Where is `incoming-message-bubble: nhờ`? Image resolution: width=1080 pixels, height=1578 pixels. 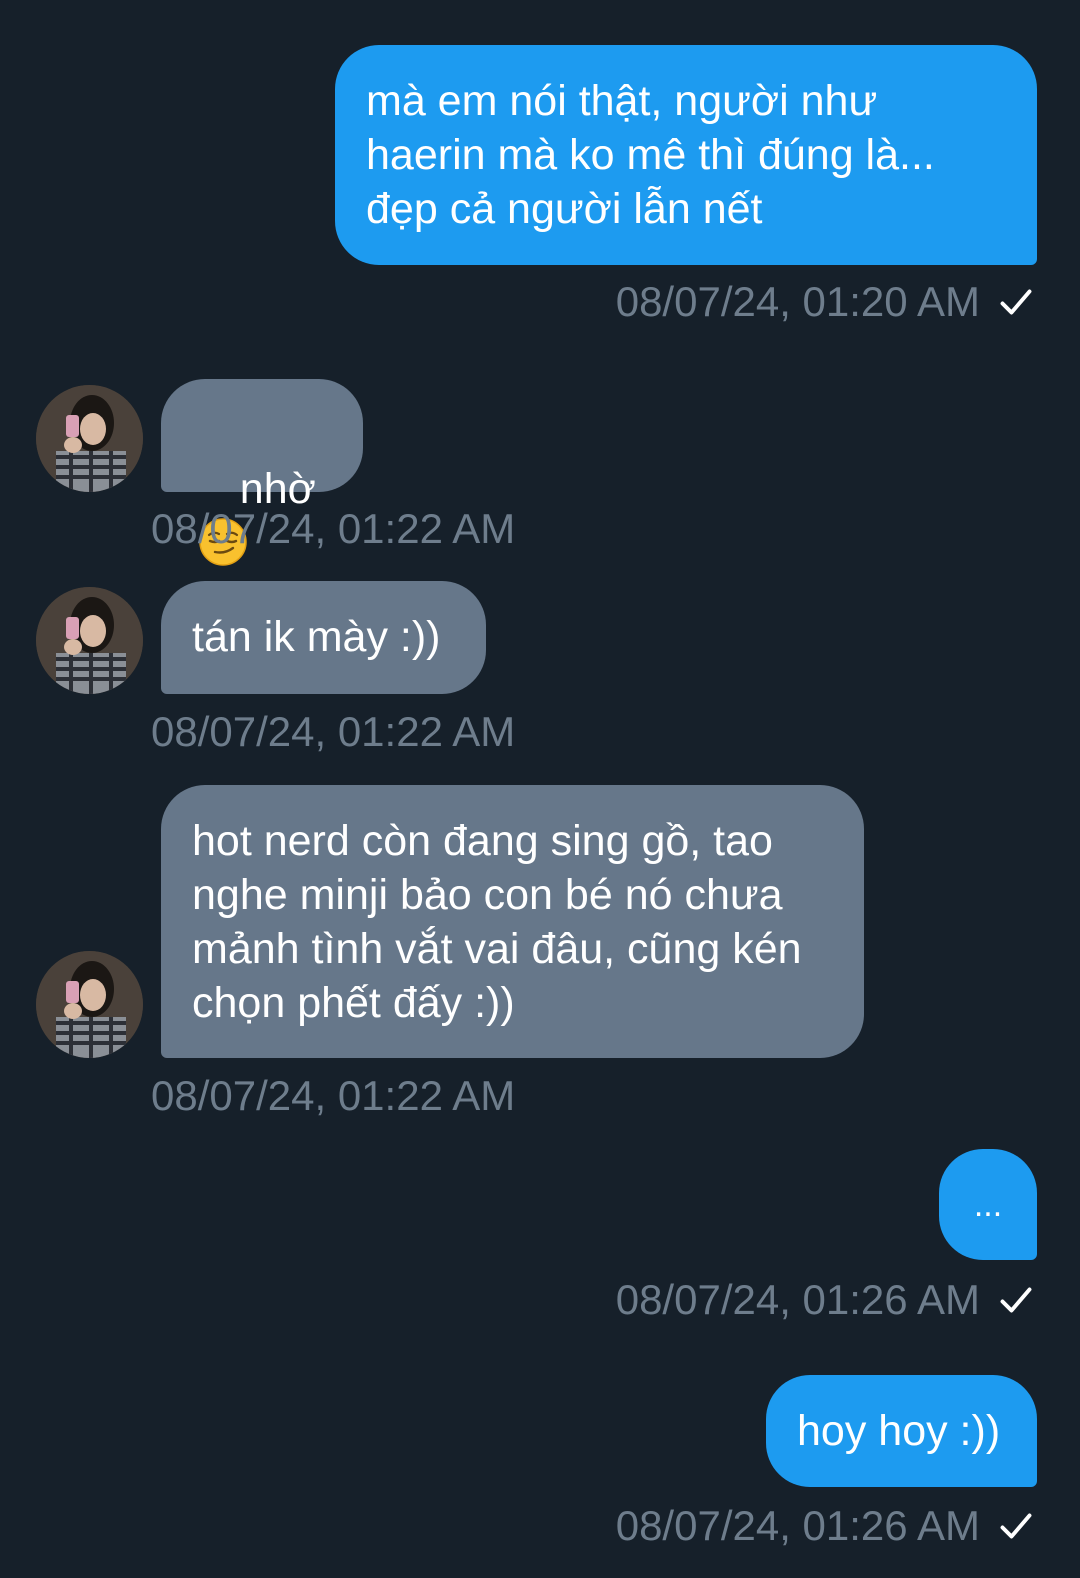 incoming-message-bubble: nhờ is located at coordinates (262, 472).